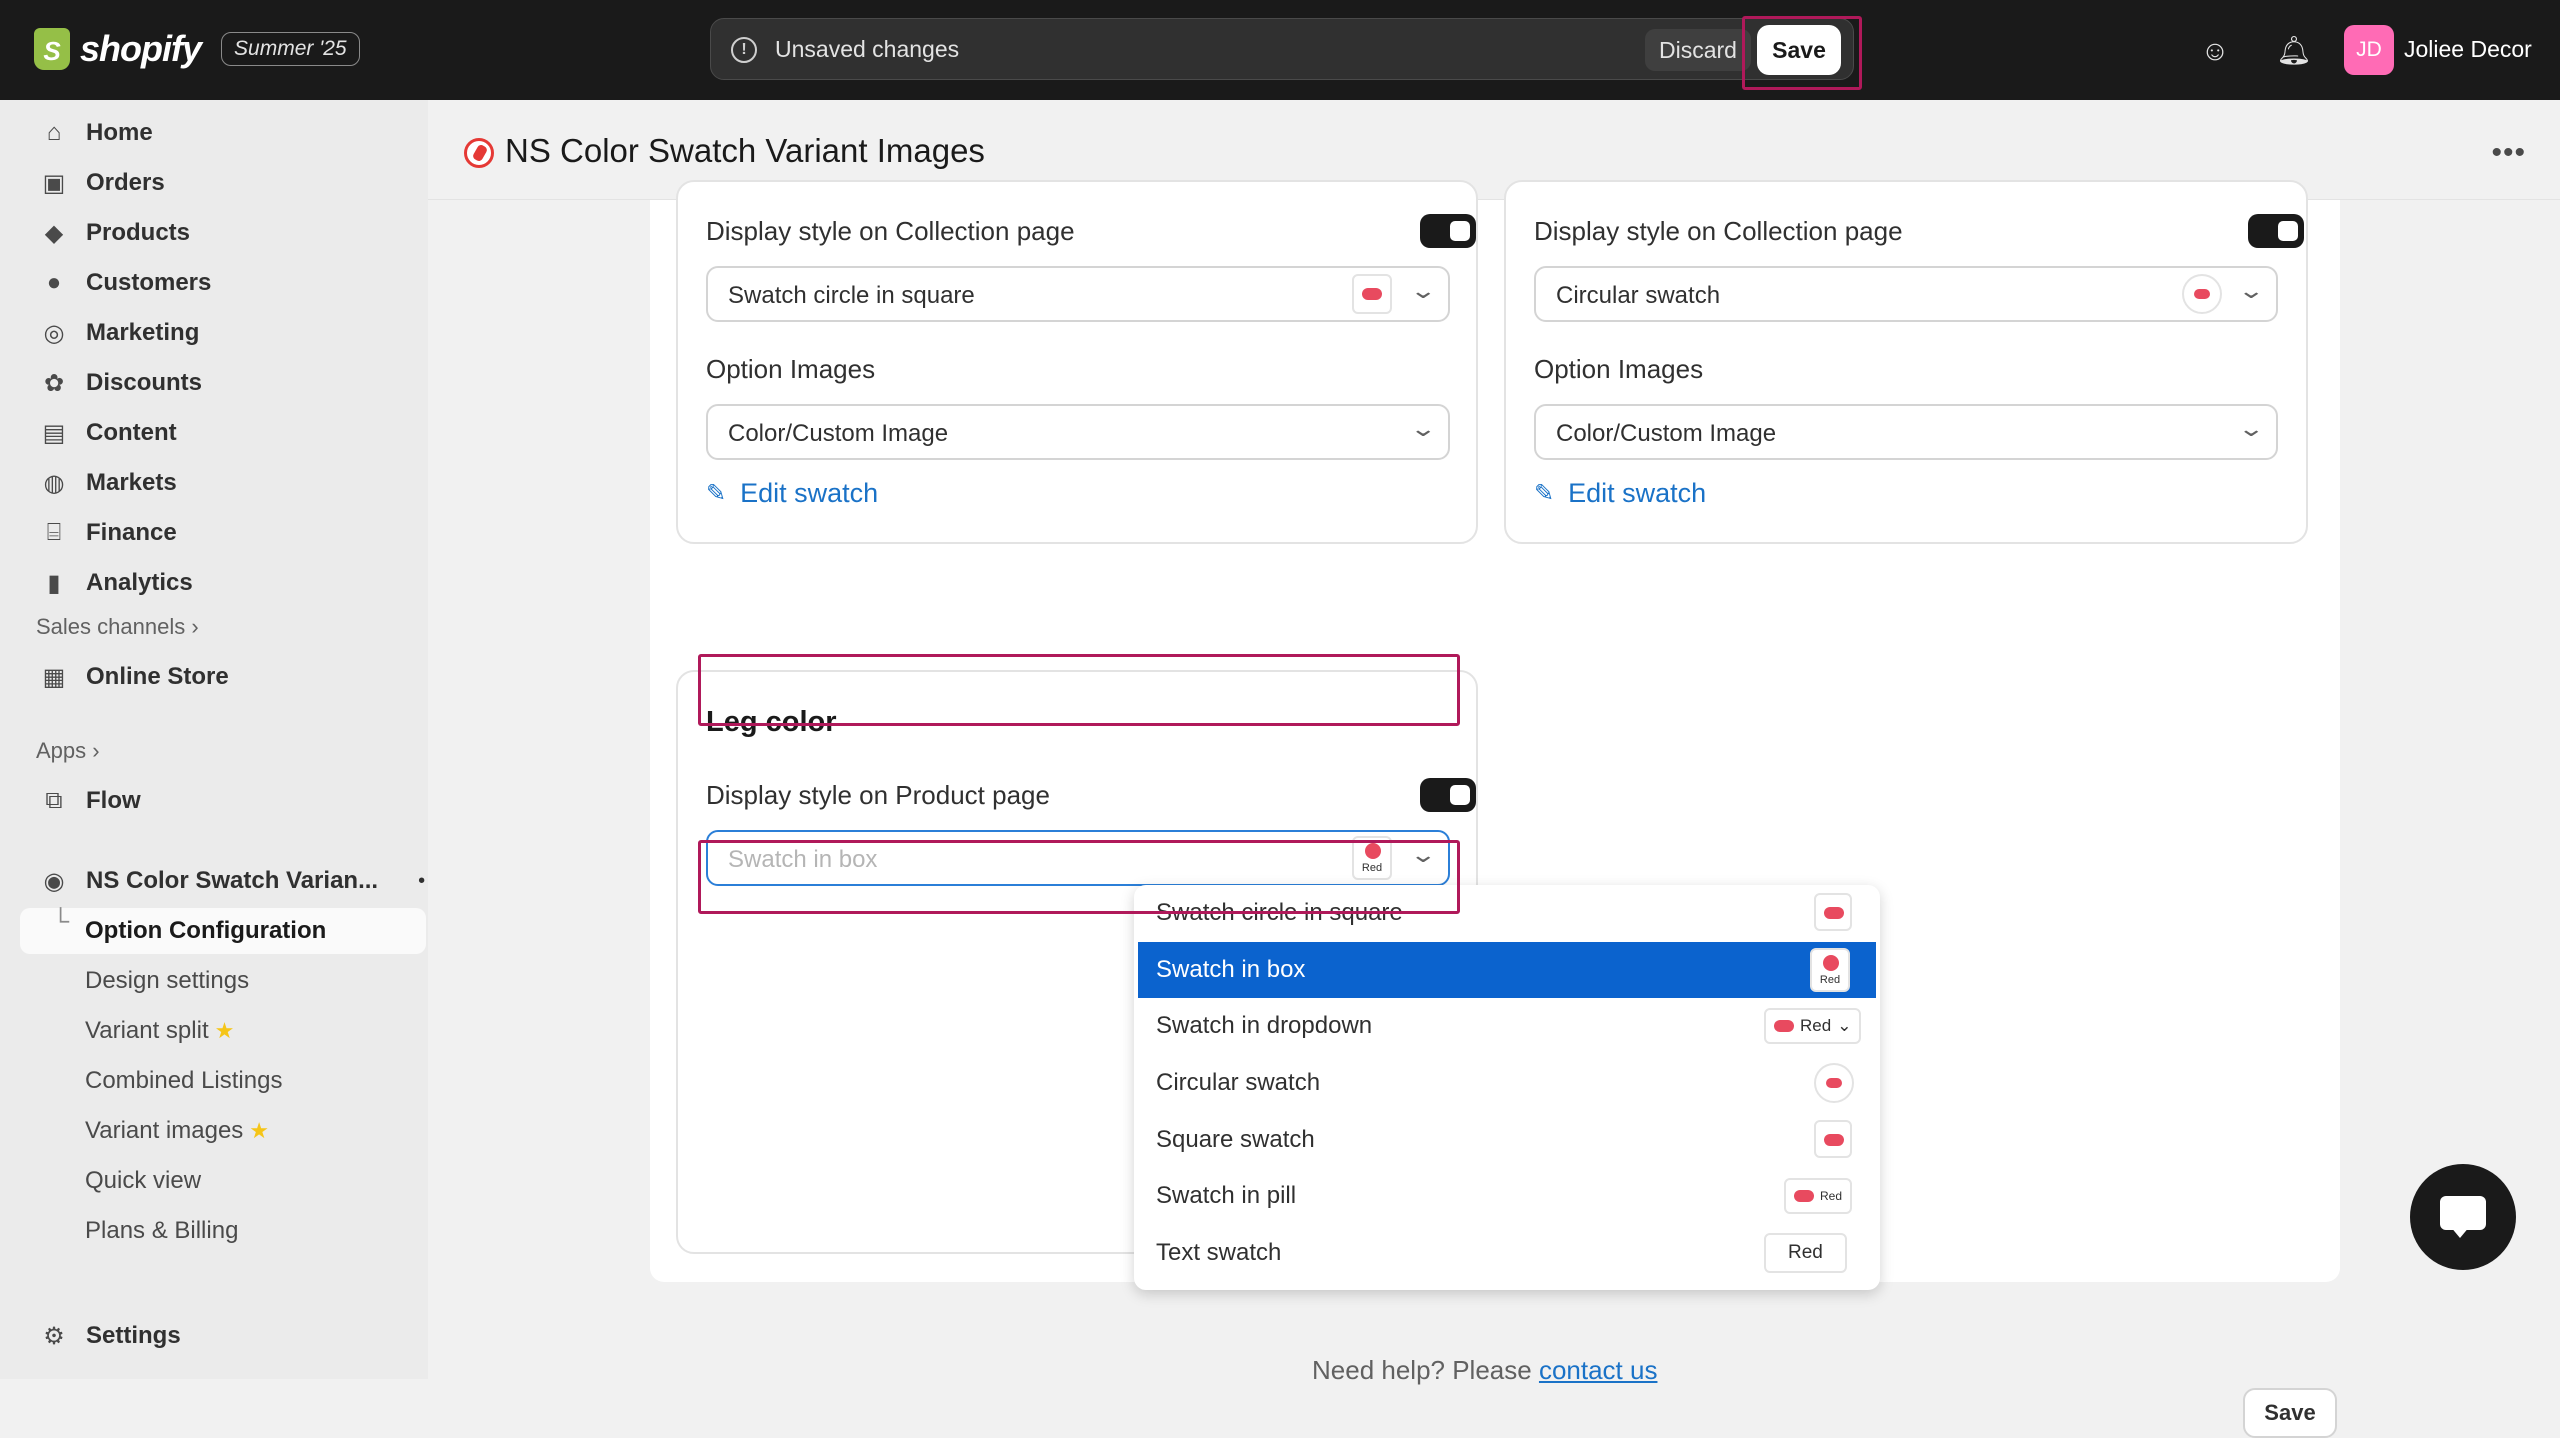  Describe the element at coordinates (1507, 913) in the screenshot. I see `dropdown-option: Swatch circle in square` at that location.